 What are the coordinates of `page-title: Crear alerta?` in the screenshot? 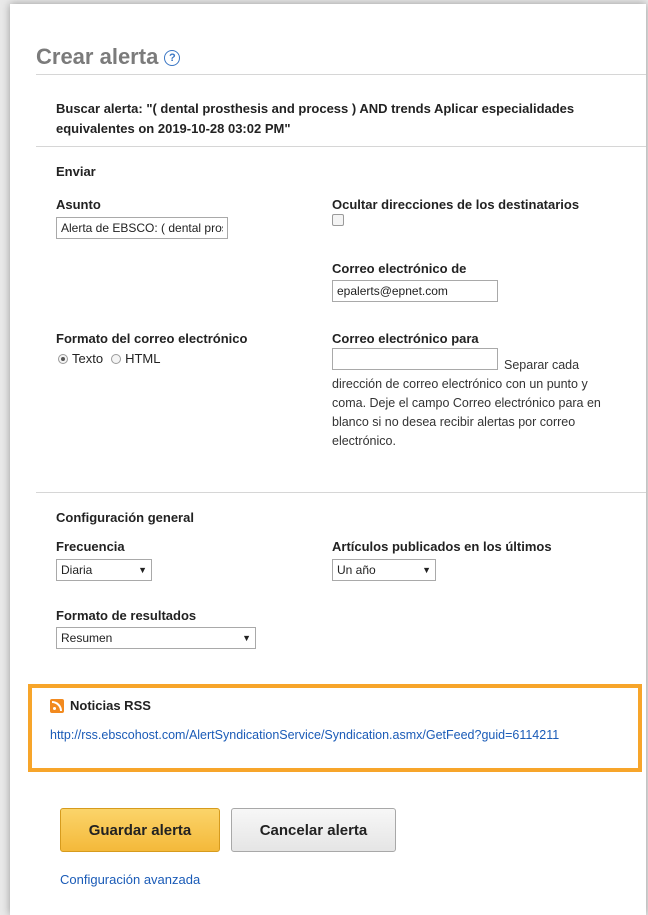 It's located at (108, 57).